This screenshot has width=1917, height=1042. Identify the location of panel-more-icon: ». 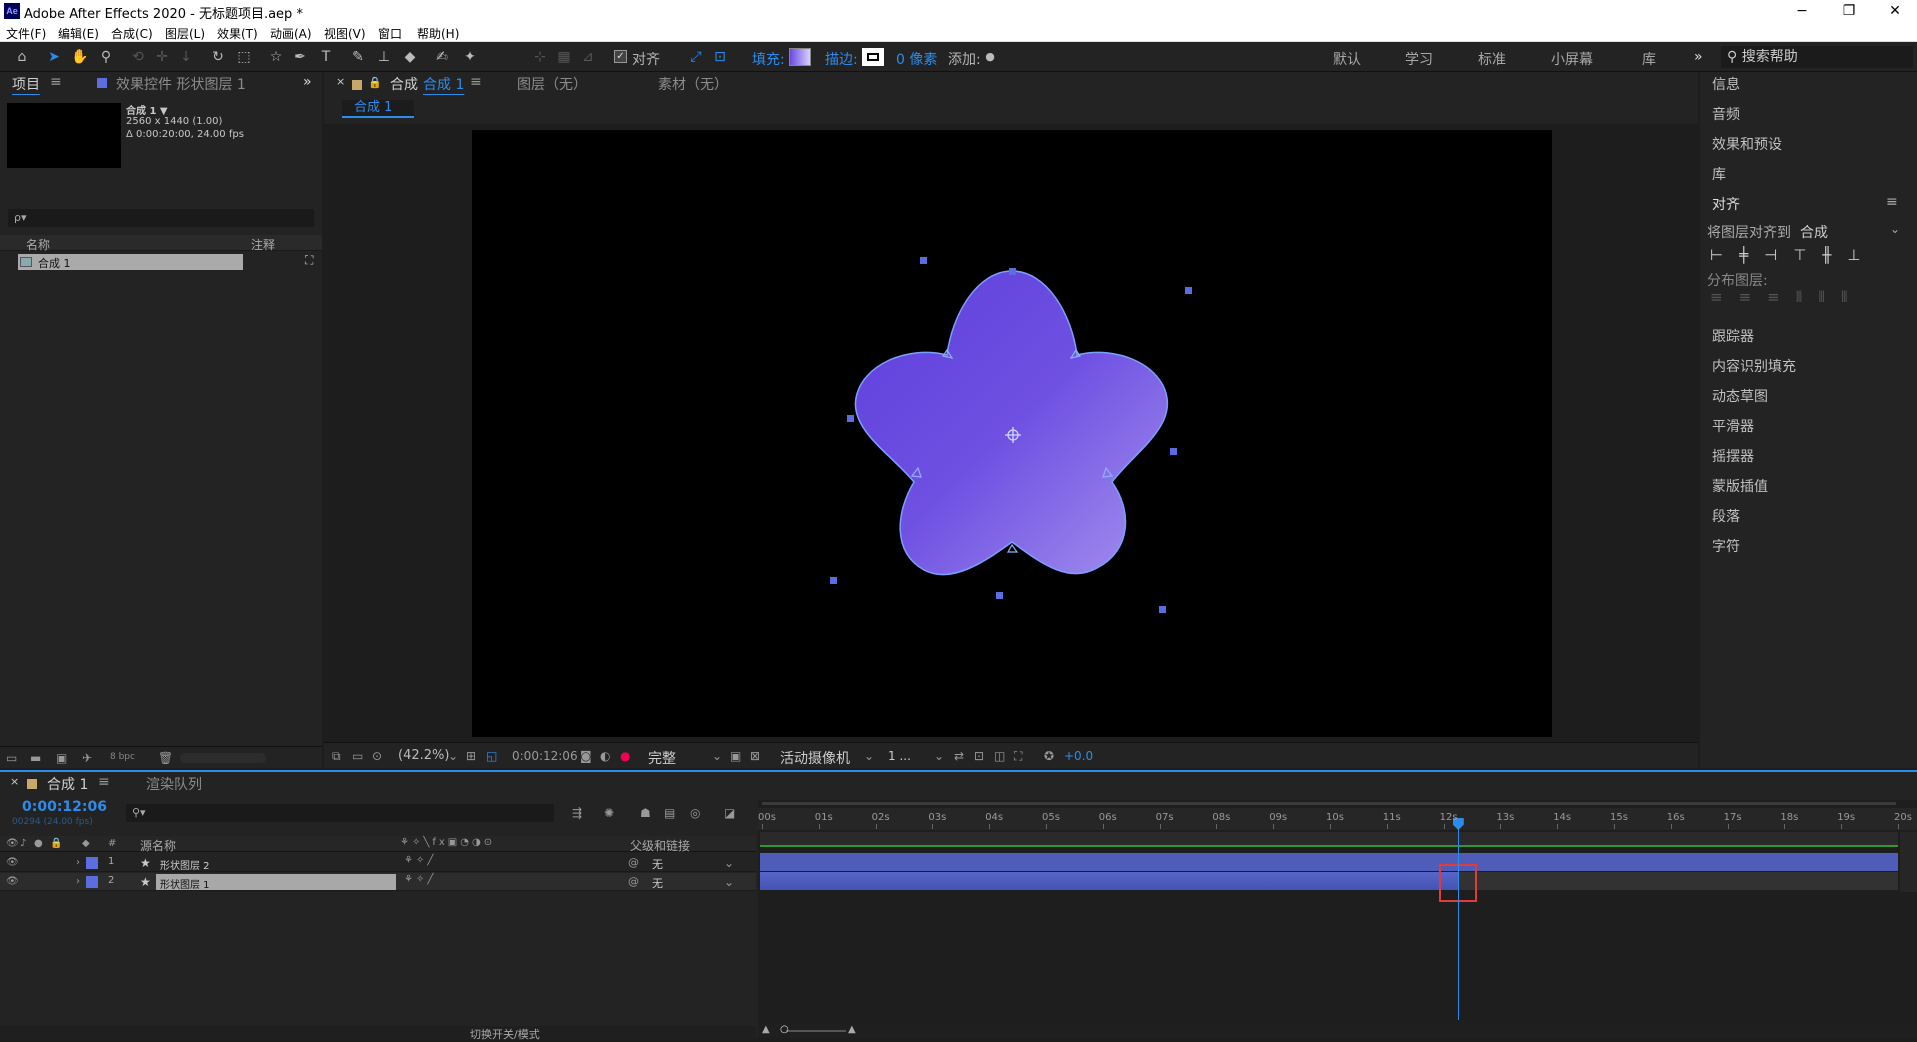
(307, 82).